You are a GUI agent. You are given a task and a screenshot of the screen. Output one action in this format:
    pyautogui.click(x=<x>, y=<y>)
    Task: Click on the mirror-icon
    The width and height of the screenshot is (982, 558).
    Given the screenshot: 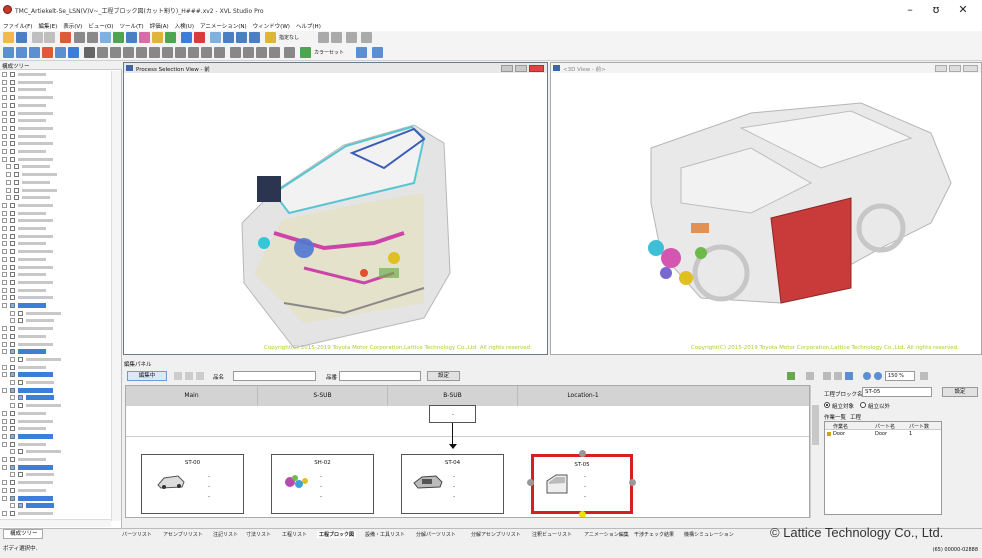 What is the action you would take?
    pyautogui.click(x=219, y=52)
    